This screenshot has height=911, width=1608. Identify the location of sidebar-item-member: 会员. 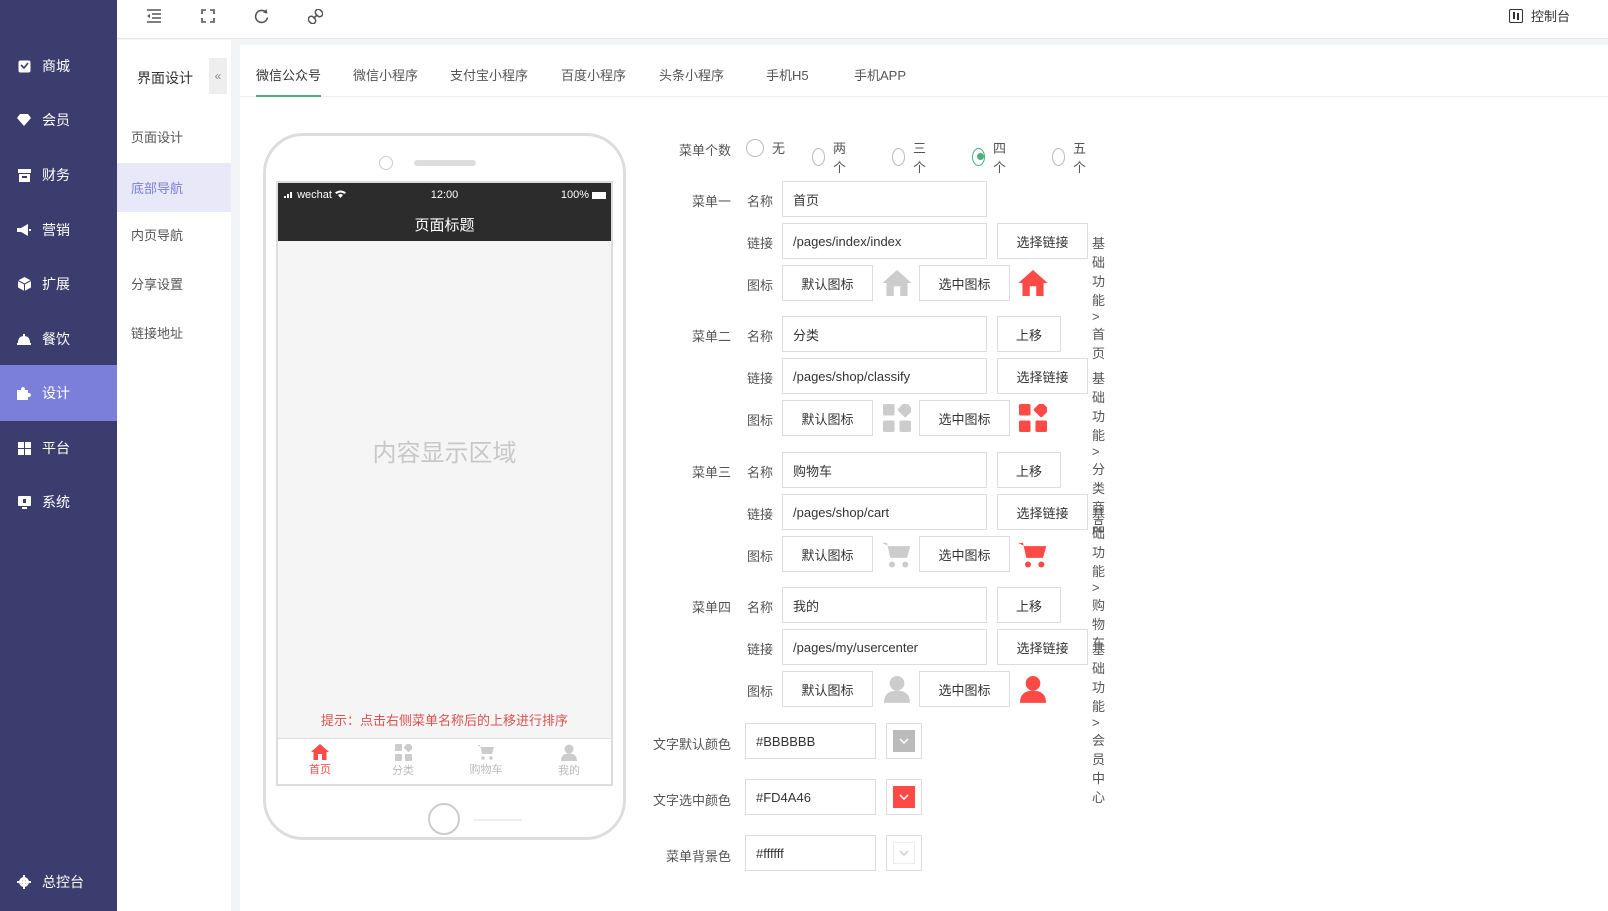
(58, 120).